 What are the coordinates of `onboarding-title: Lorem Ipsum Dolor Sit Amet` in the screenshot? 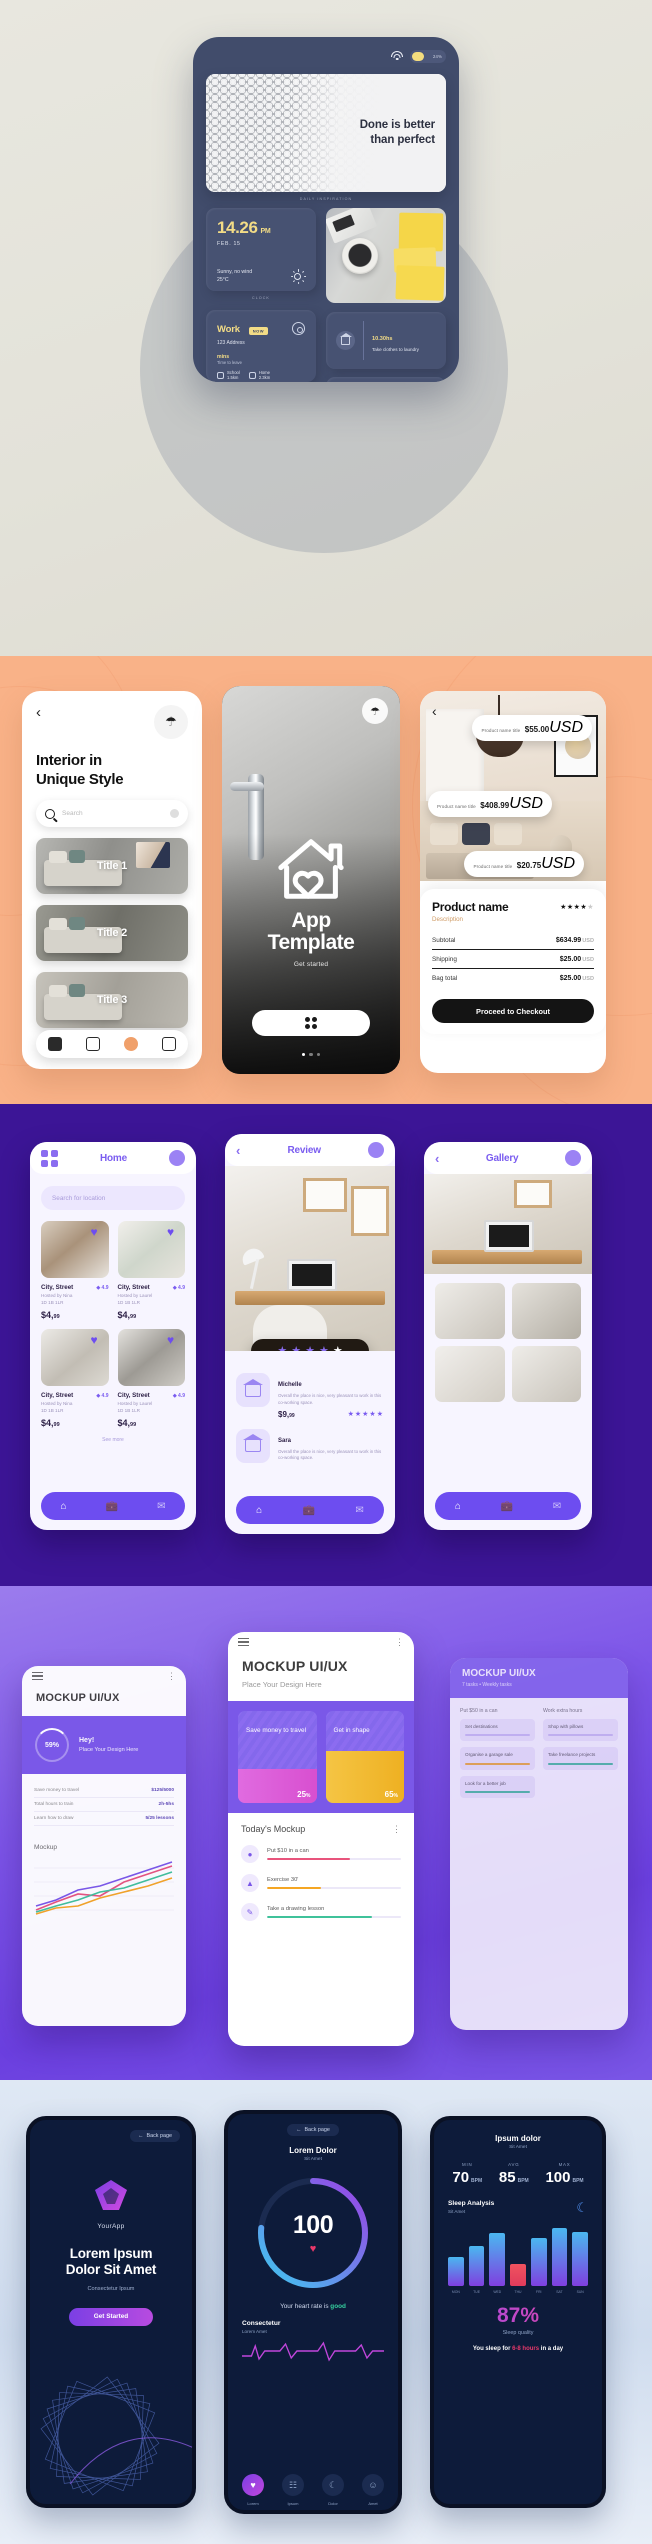 It's located at (111, 2262).